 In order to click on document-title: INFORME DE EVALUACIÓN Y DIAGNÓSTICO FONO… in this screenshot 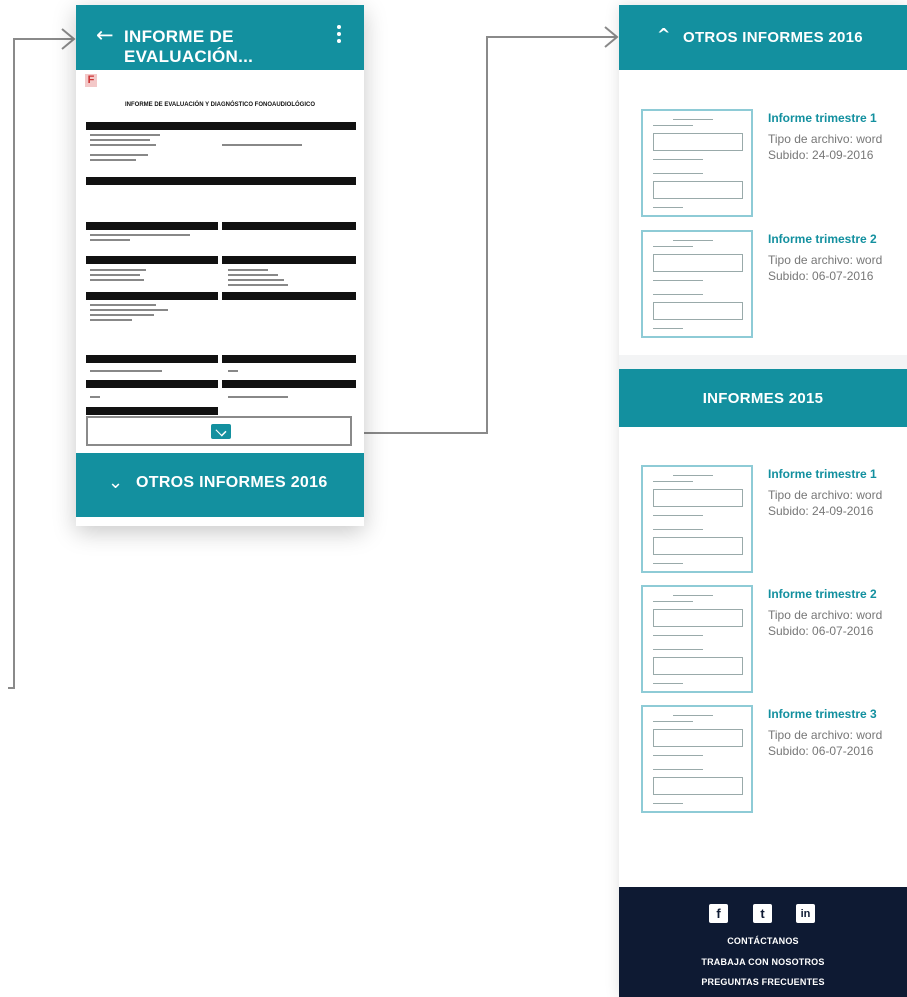, I will do `click(219, 105)`.